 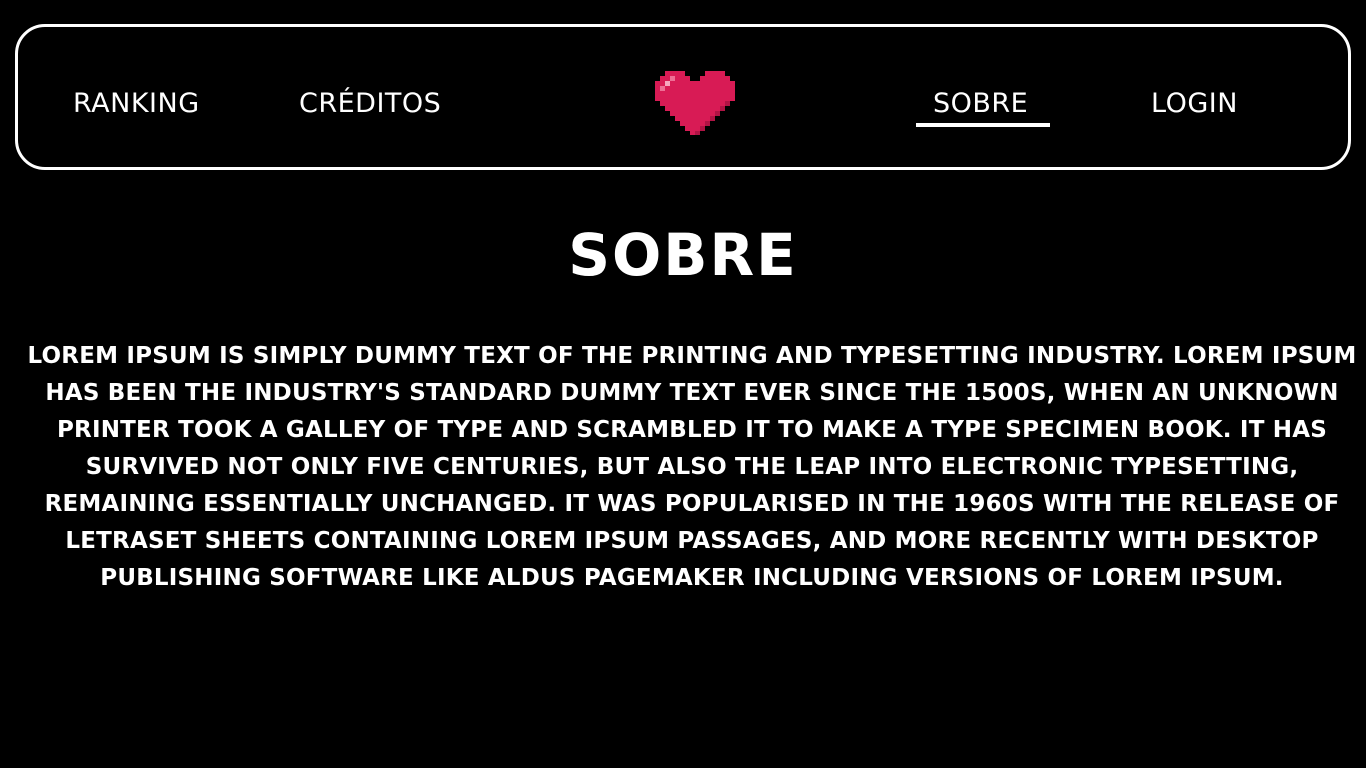 What do you see at coordinates (683, 255) in the screenshot?
I see `page-title: SOBRE` at bounding box center [683, 255].